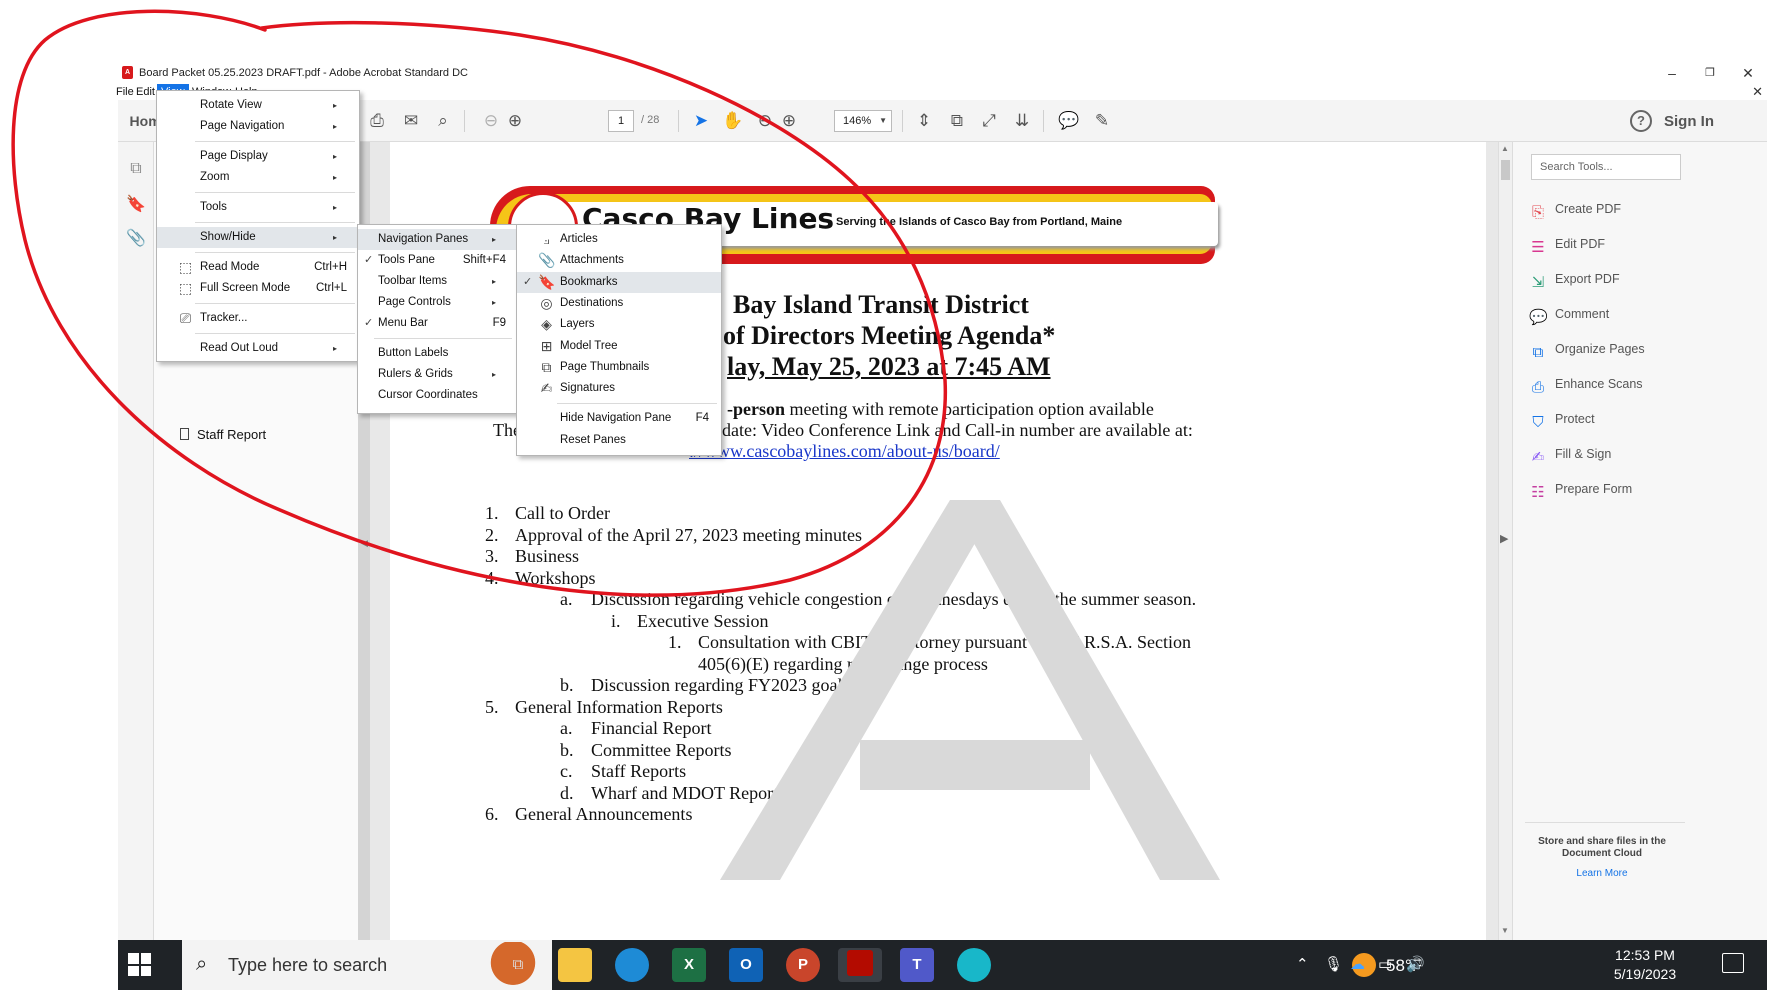 The image size is (1767, 990). I want to click on webex-icon, so click(974, 965).